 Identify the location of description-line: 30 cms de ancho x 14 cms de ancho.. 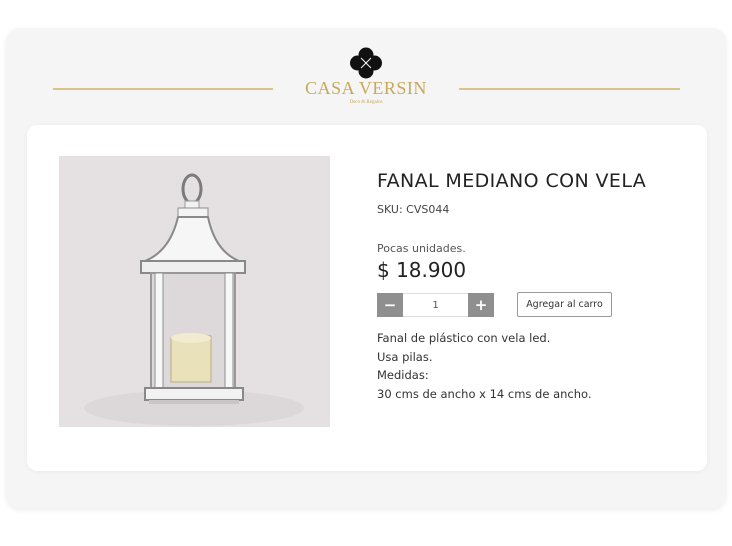
(484, 393).